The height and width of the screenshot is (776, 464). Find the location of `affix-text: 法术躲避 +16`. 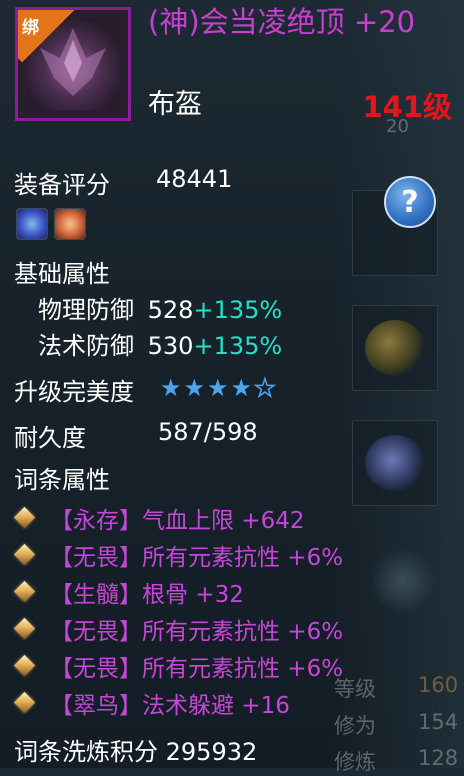

affix-text: 法术躲避 +16 is located at coordinates (216, 706).